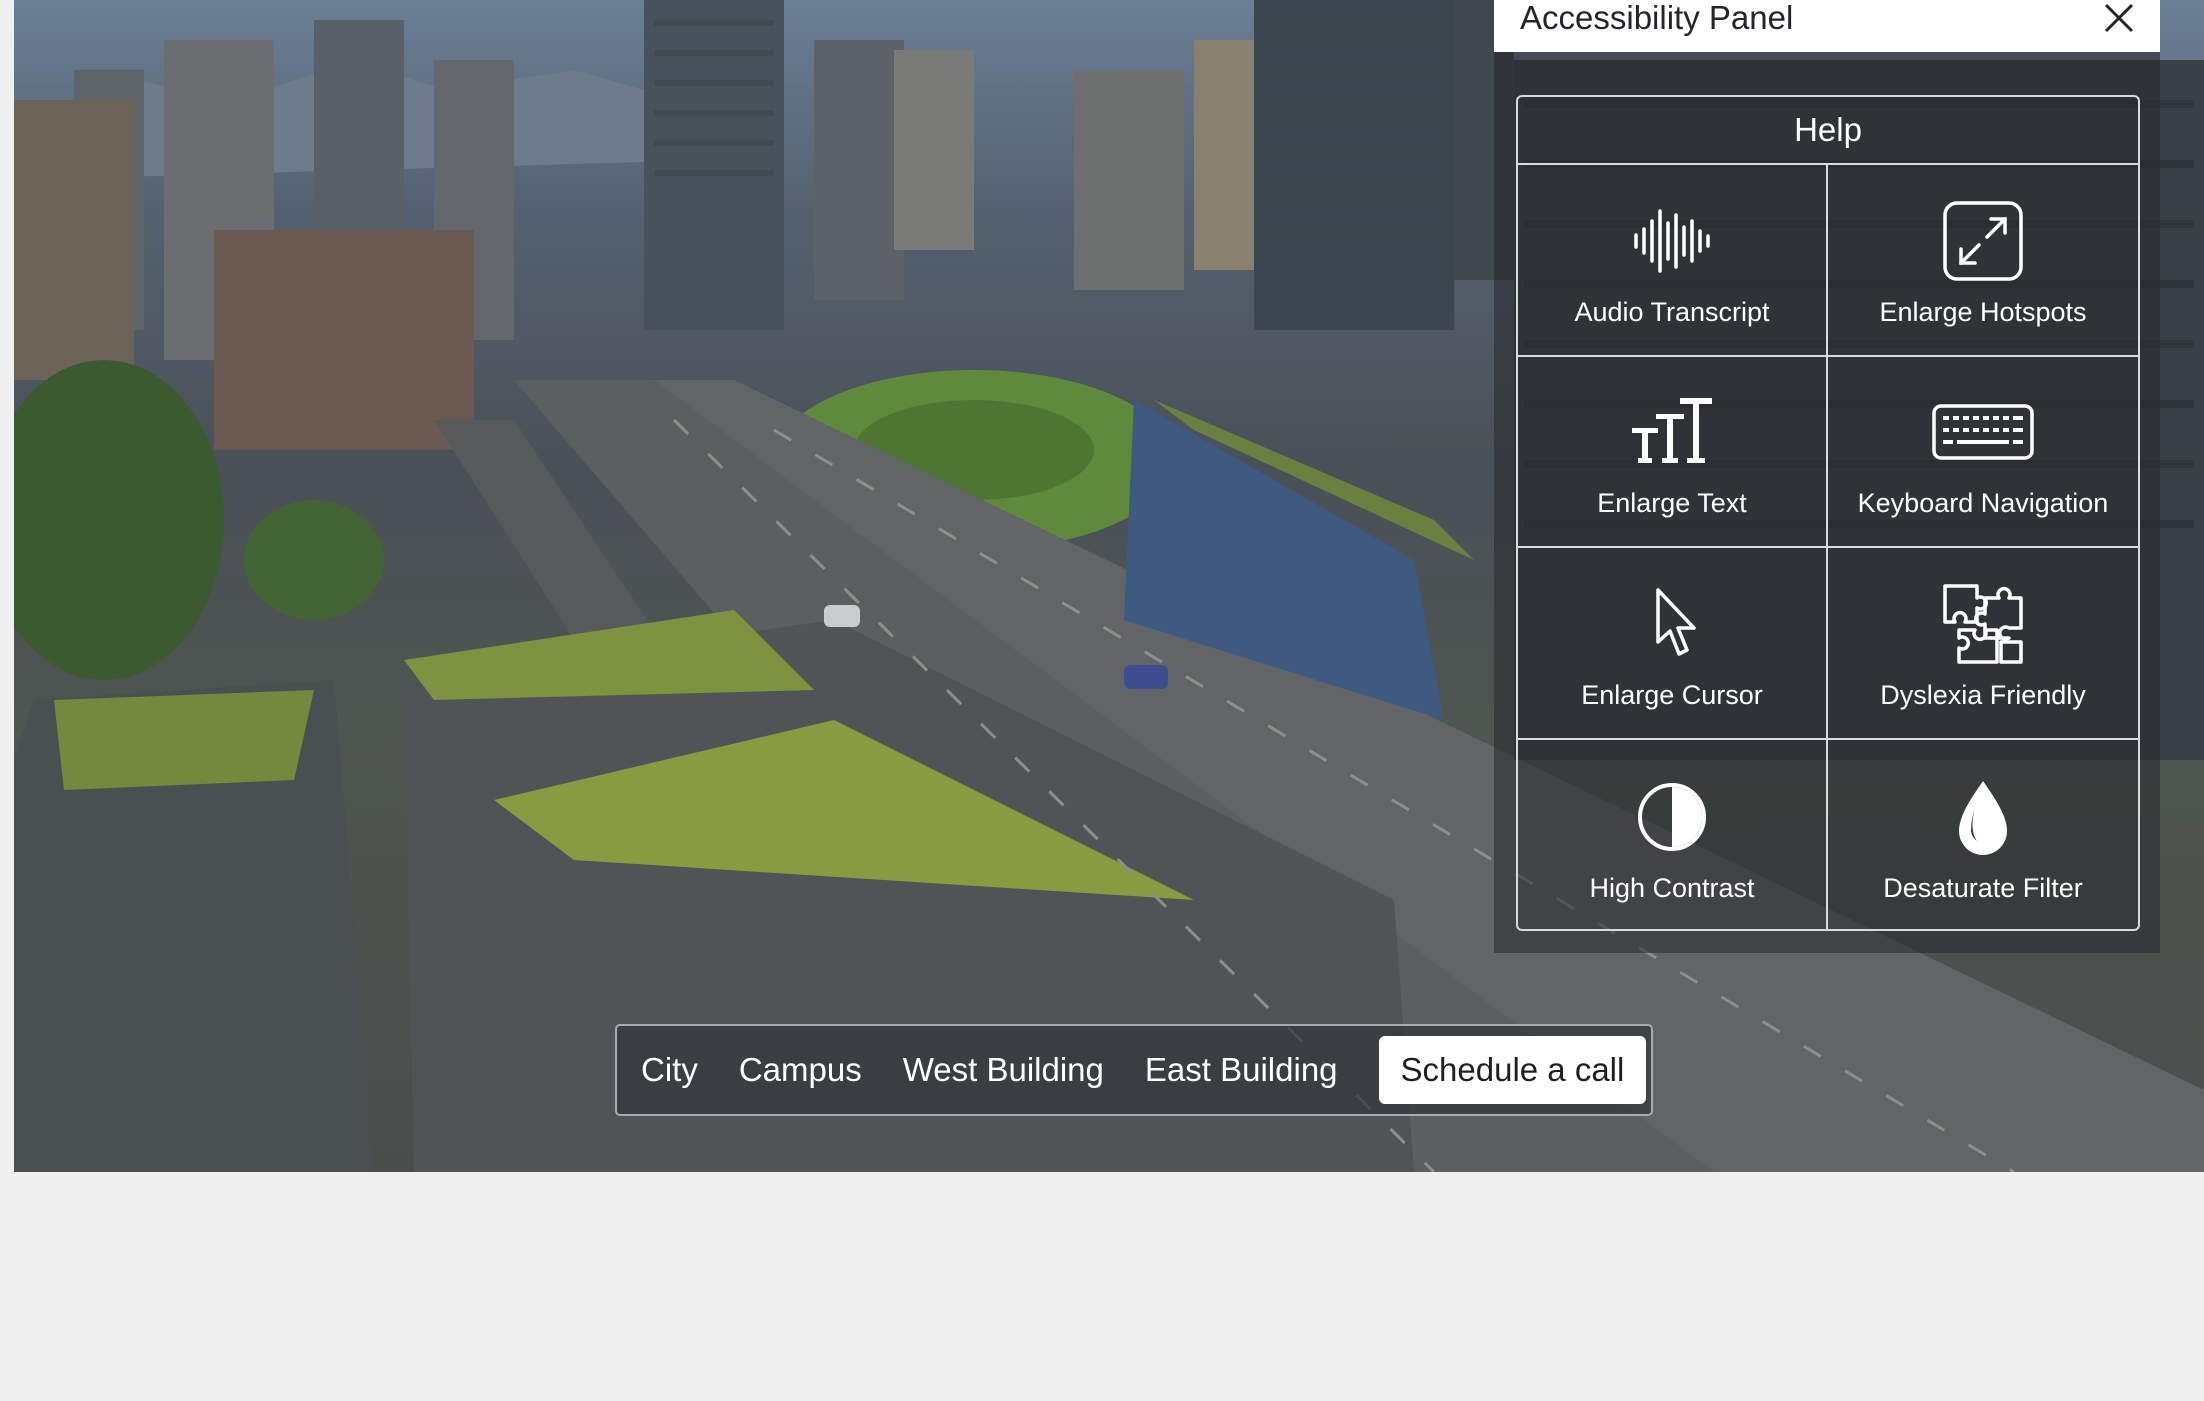 Image resolution: width=2204 pixels, height=1401 pixels. I want to click on option-keyboard-navigation: Keyboard Navigation, so click(1983, 452).